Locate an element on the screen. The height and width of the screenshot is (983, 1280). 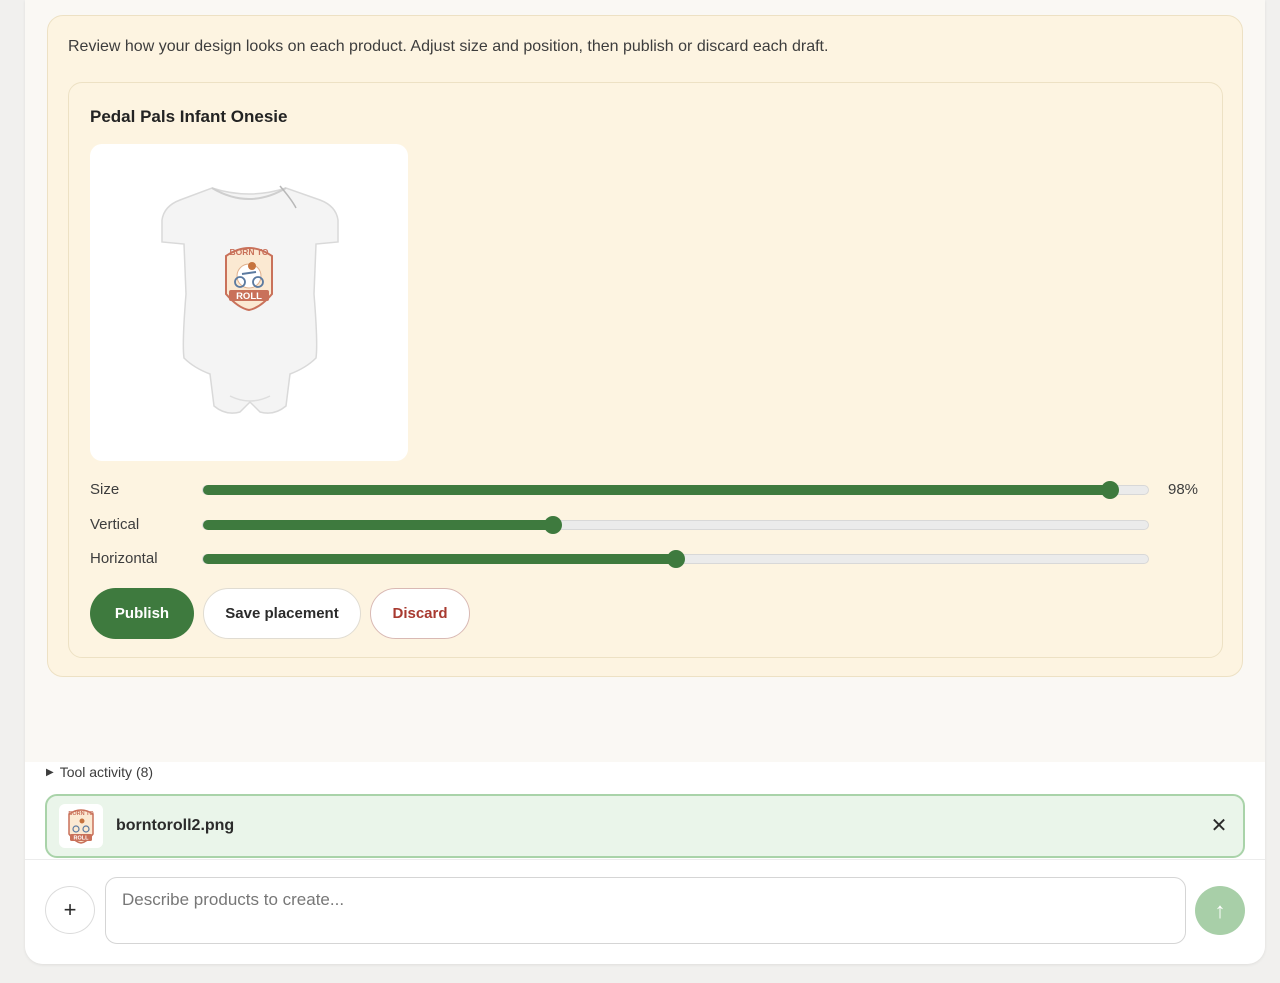
onesie-illustration: BORN TO ROLL is located at coordinates (250, 299).